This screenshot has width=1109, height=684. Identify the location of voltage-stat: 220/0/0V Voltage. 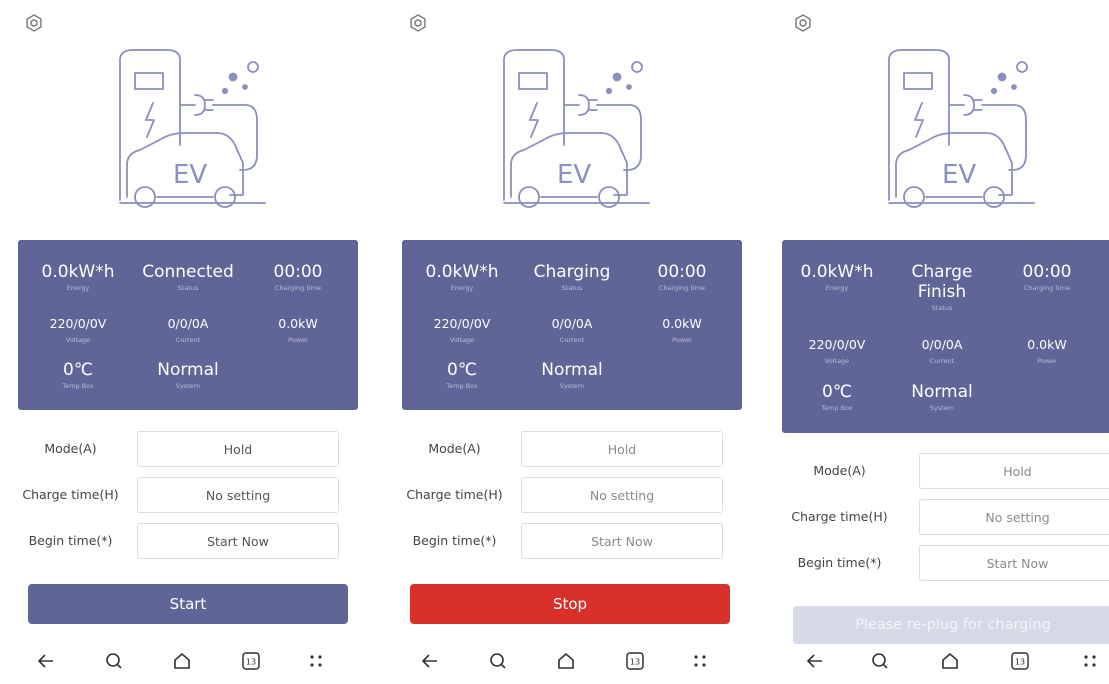
(837, 350).